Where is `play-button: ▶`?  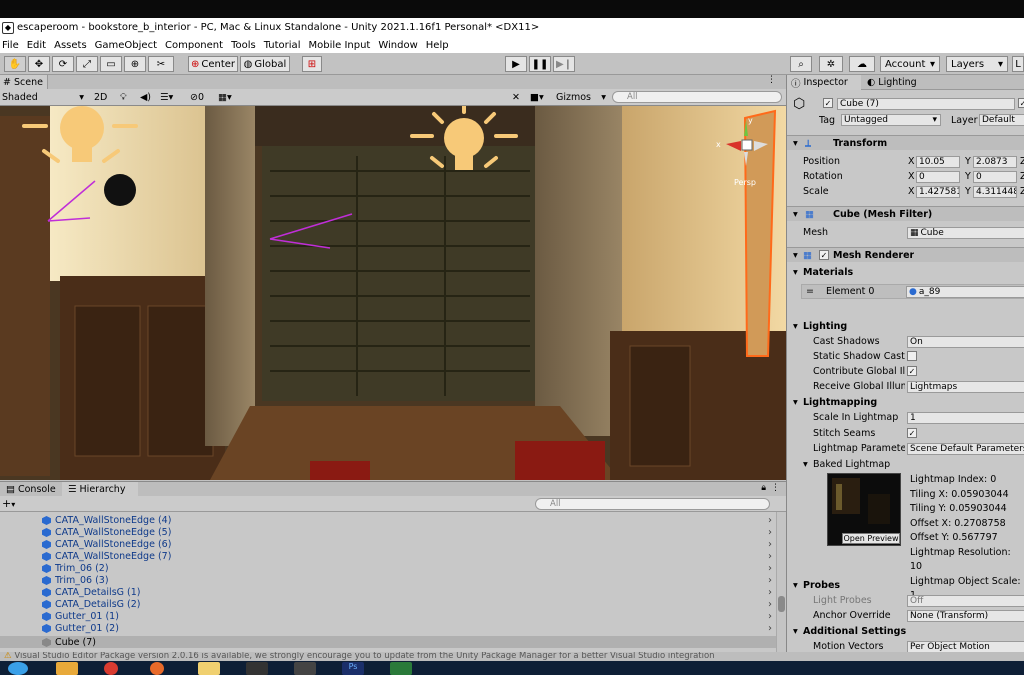
play-button: ▶ is located at coordinates (516, 64).